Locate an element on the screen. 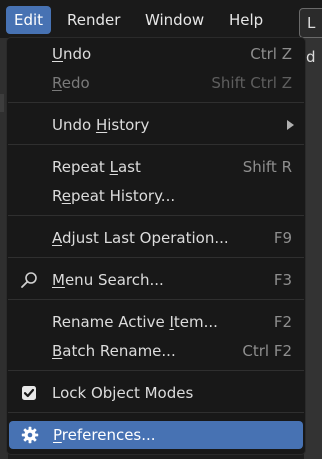  menu-item-batch-rename: Batch Rename... Ctrl F2 is located at coordinates (156, 351).